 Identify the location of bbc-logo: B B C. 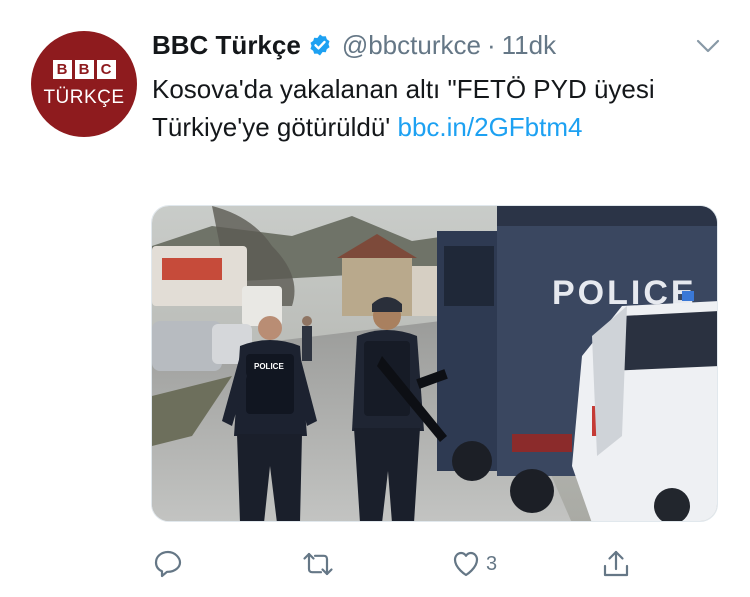
(84, 69).